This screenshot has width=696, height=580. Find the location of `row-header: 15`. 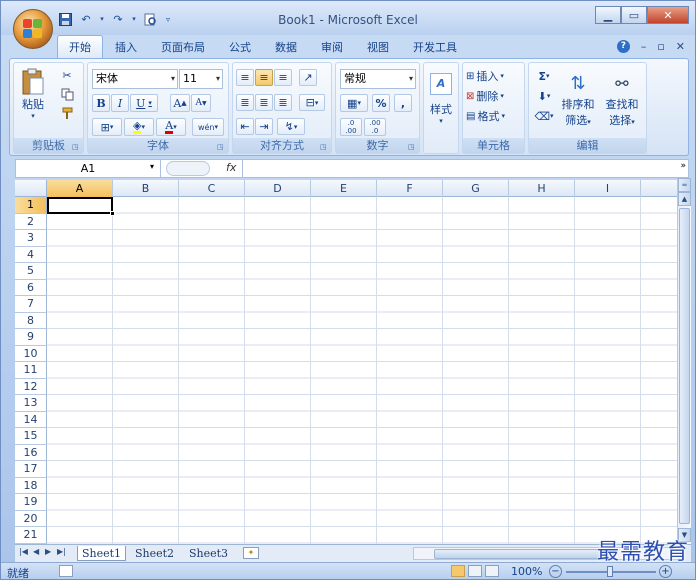

row-header: 15 is located at coordinates (31, 436).